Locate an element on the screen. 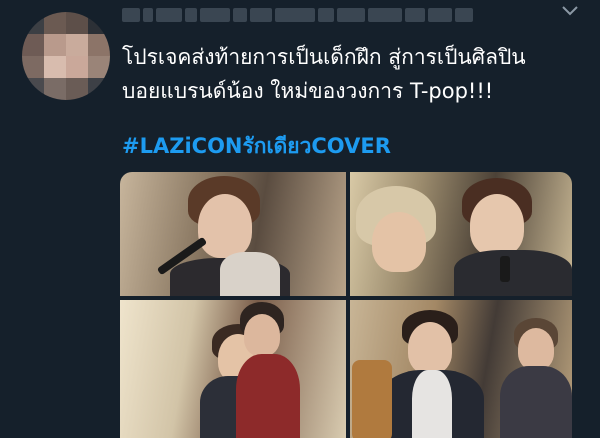 Image resolution: width=600 pixels, height=438 pixels. avatar is located at coordinates (66, 56).